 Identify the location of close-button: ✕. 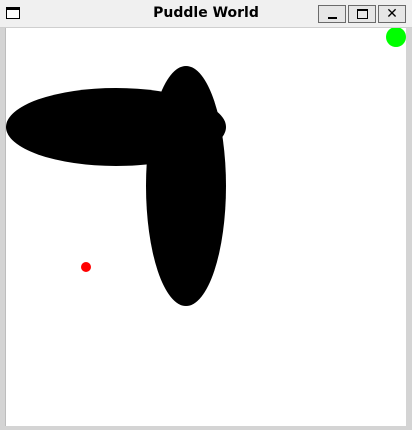
(392, 14).